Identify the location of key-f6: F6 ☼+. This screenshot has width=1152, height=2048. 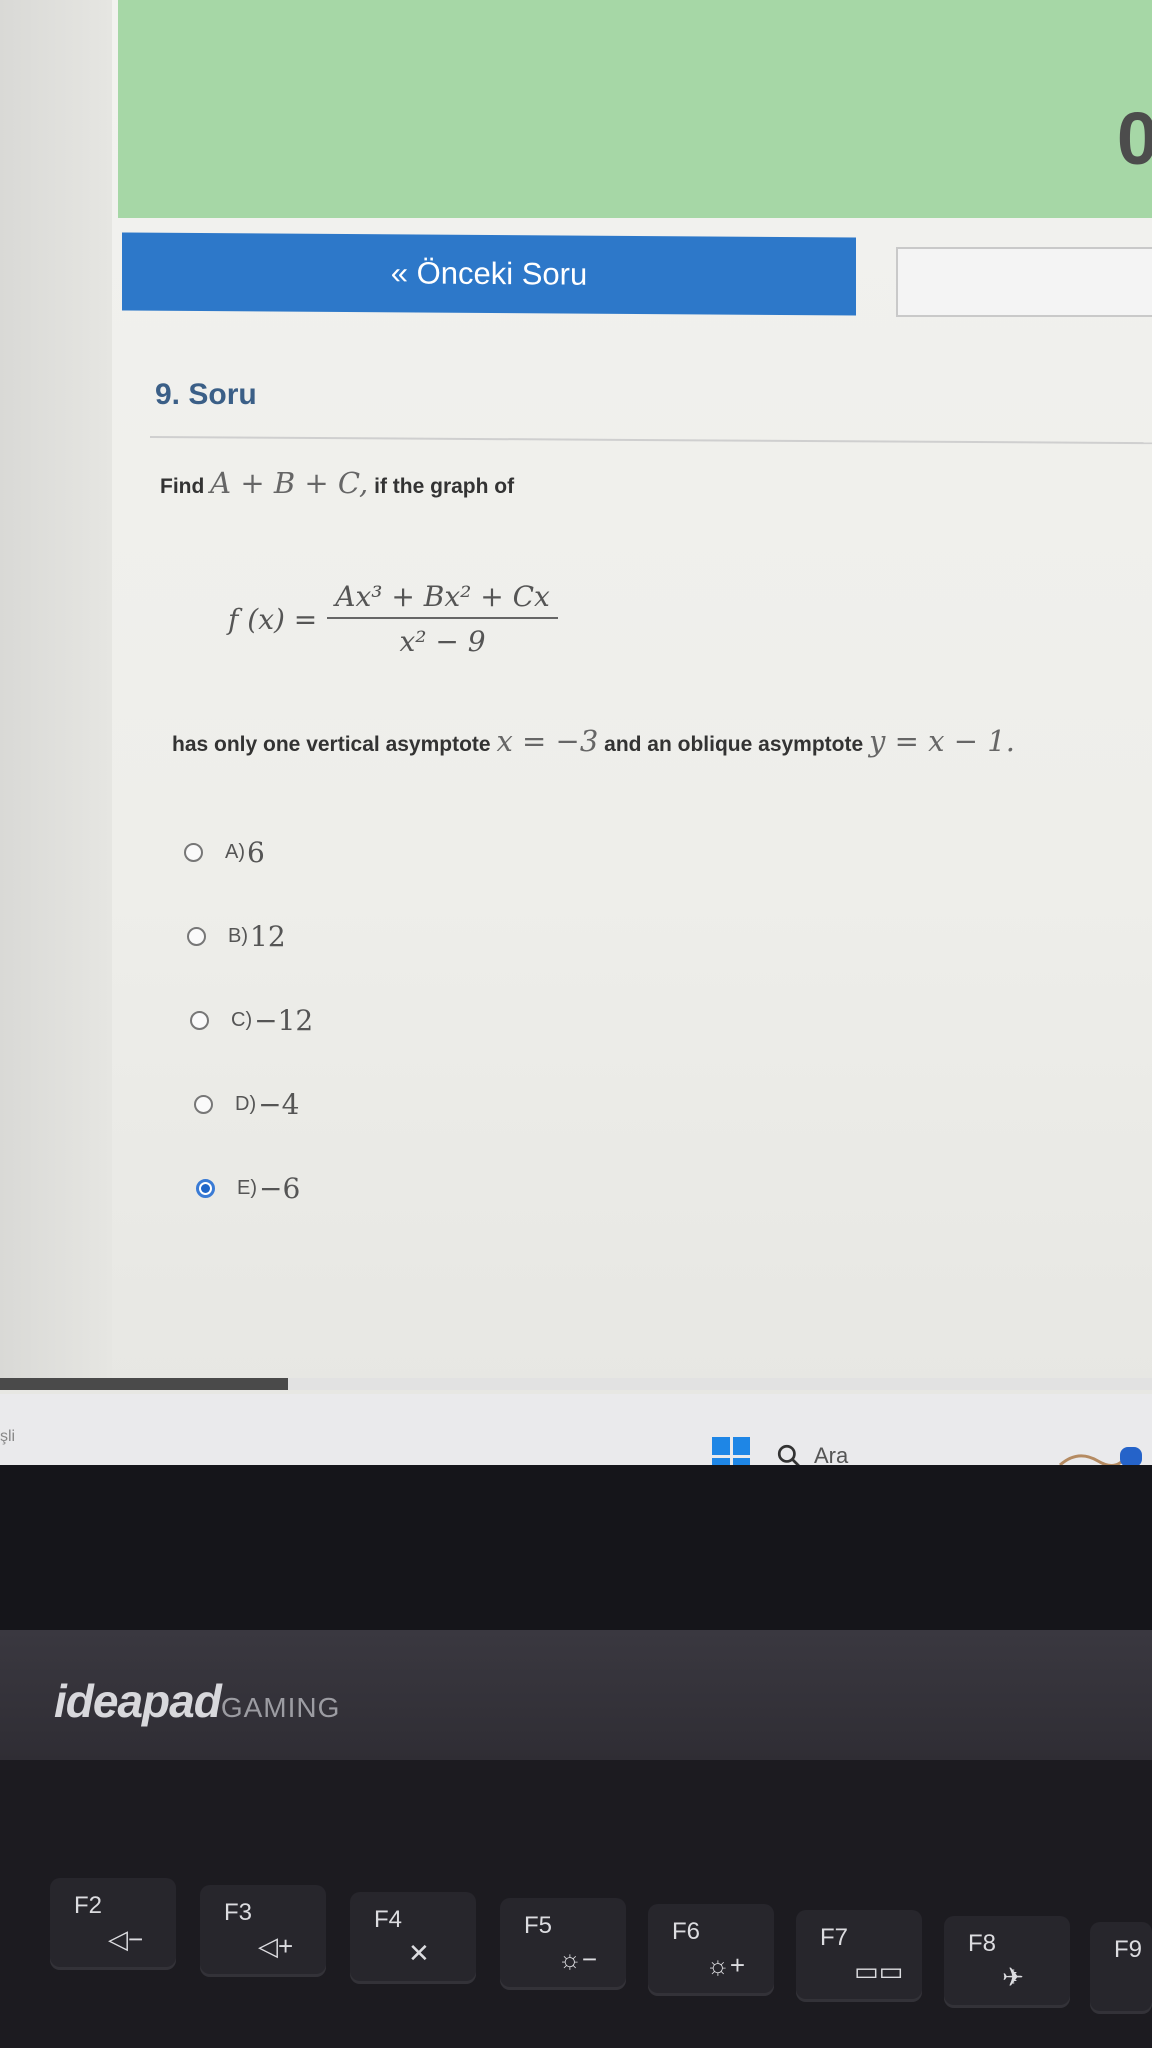
(711, 1950).